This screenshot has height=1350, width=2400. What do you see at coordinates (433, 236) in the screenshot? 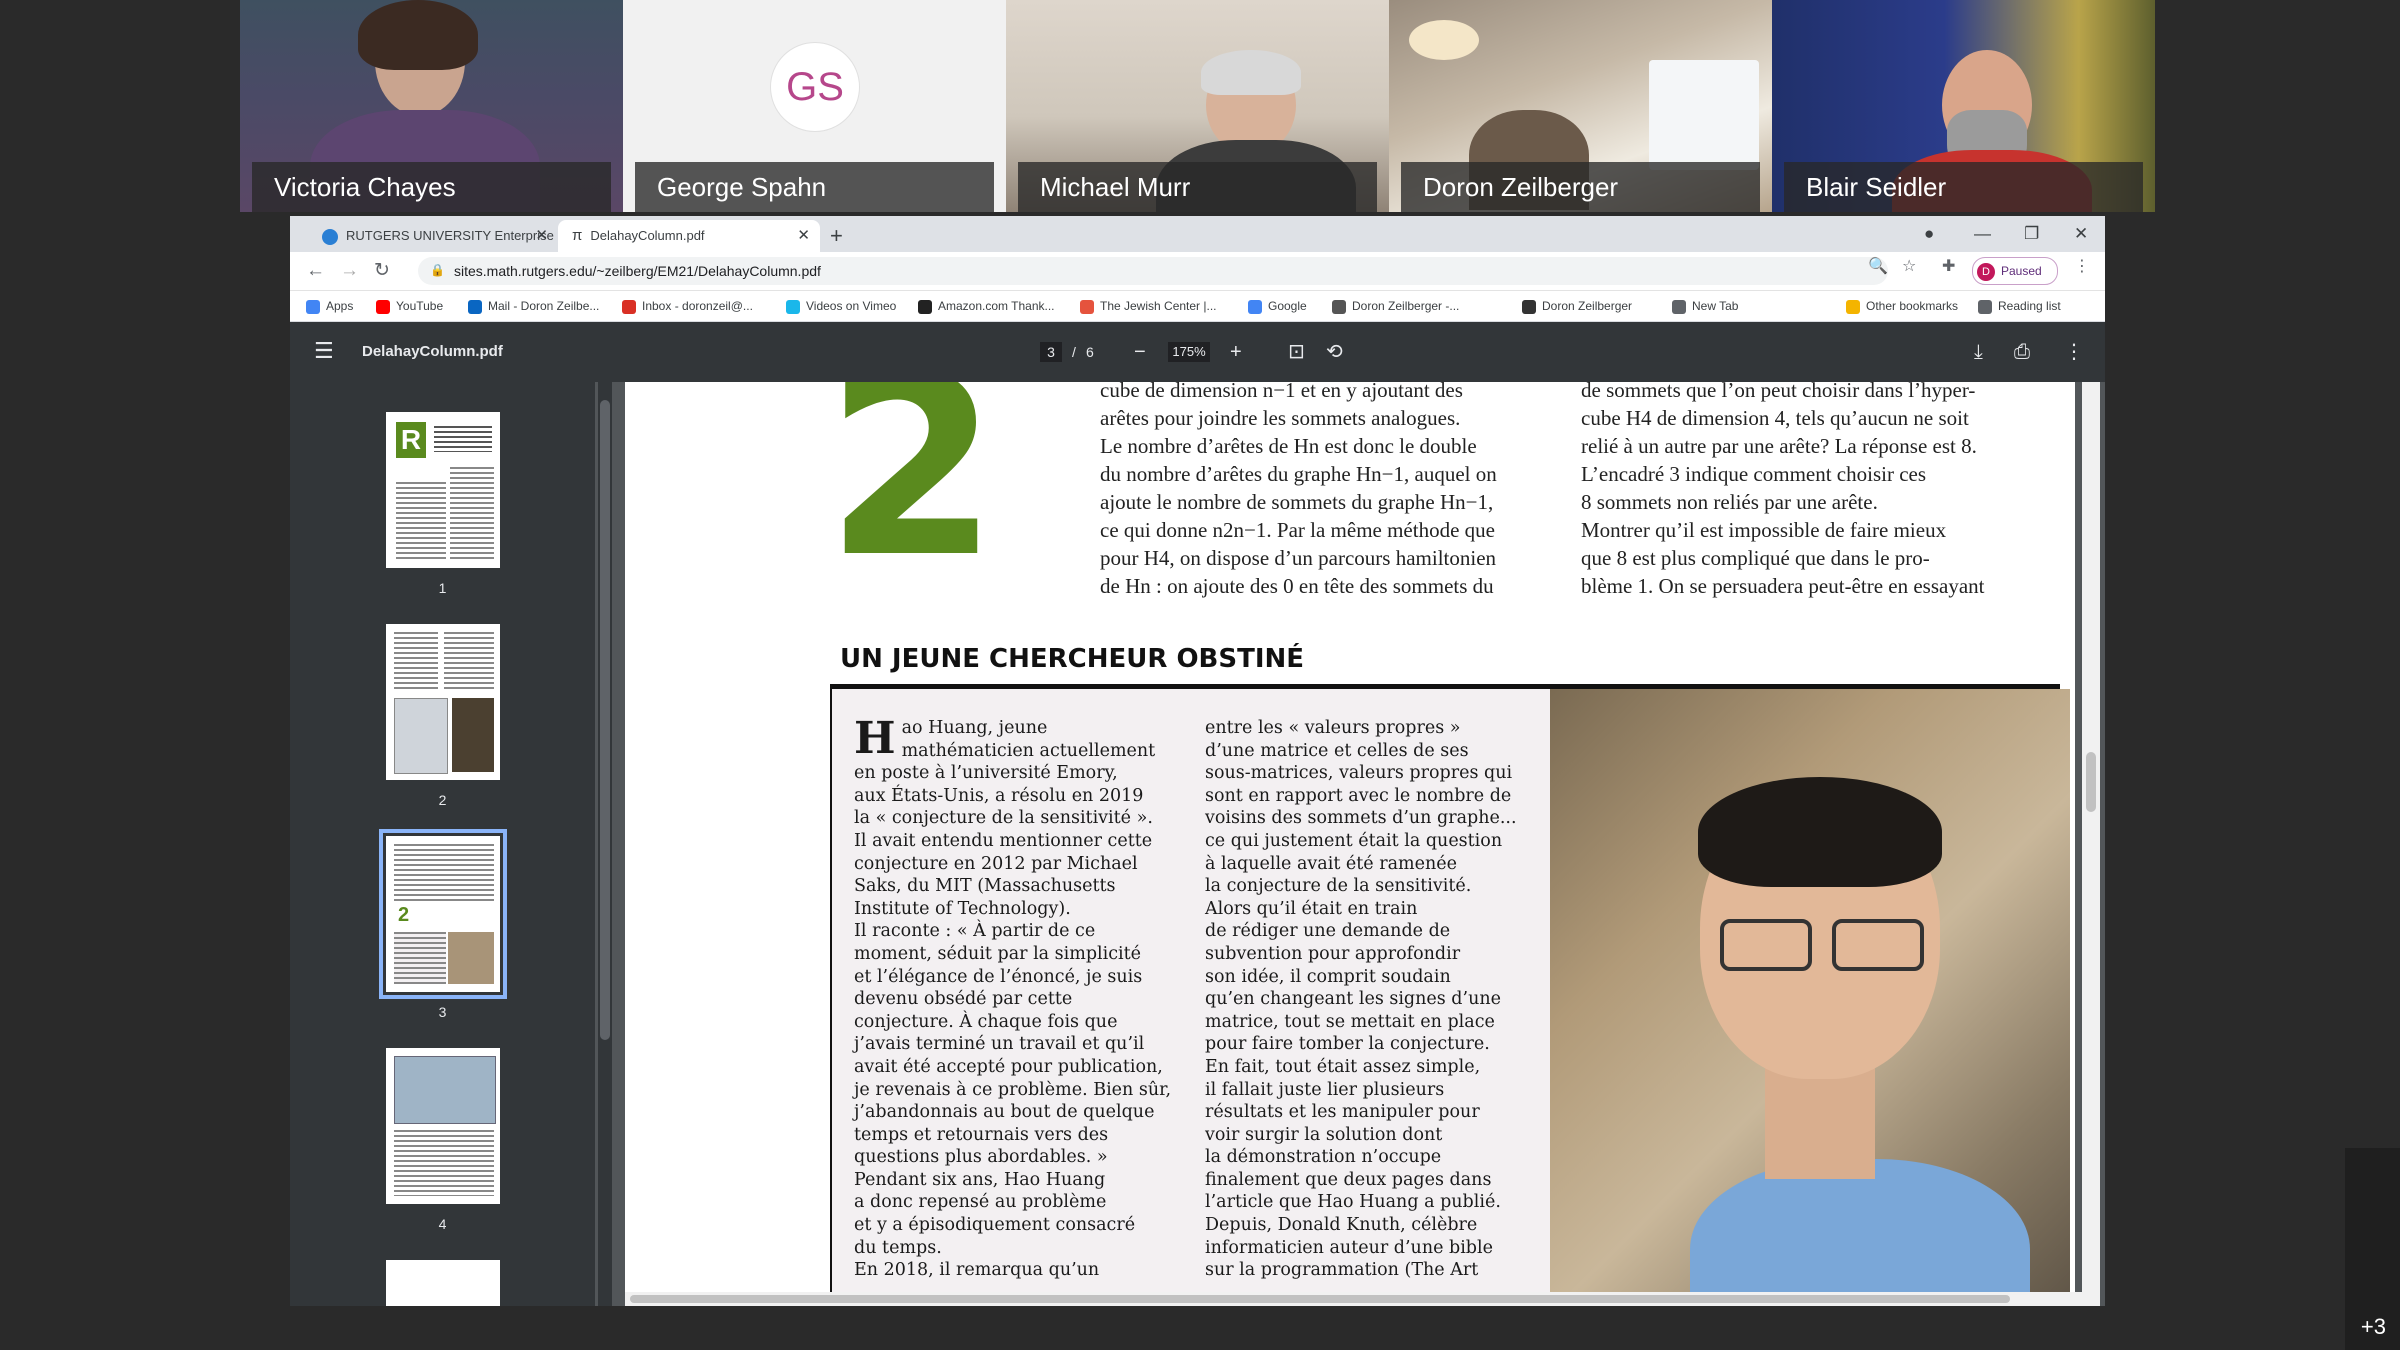
I see `tab-rutgers: RUTGERS UNIVERSITY Enterprise ✕` at bounding box center [433, 236].